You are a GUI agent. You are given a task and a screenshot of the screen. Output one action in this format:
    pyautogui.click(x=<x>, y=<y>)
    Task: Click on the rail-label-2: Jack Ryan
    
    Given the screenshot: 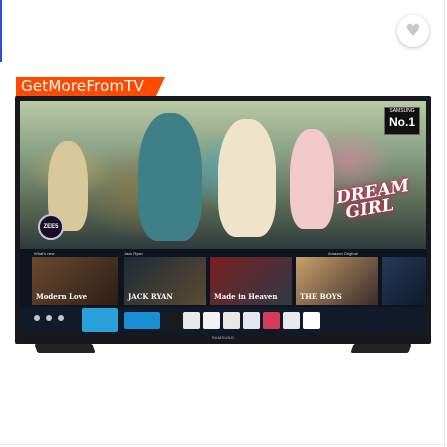 What is the action you would take?
    pyautogui.click(x=133, y=253)
    